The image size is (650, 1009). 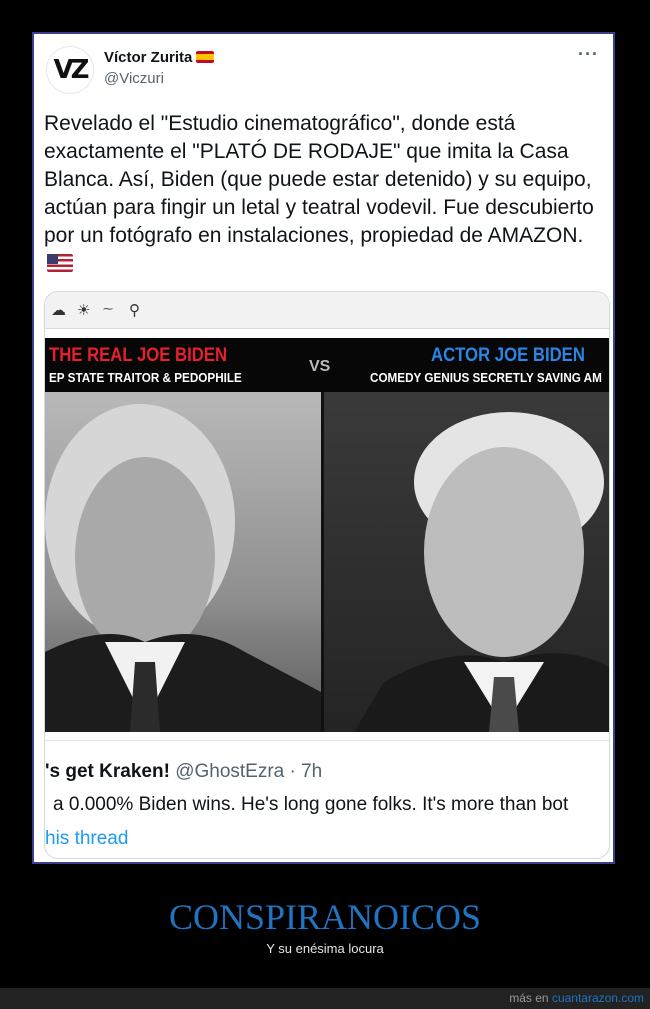 I want to click on author-name: Víctor Zurita, so click(x=159, y=57).